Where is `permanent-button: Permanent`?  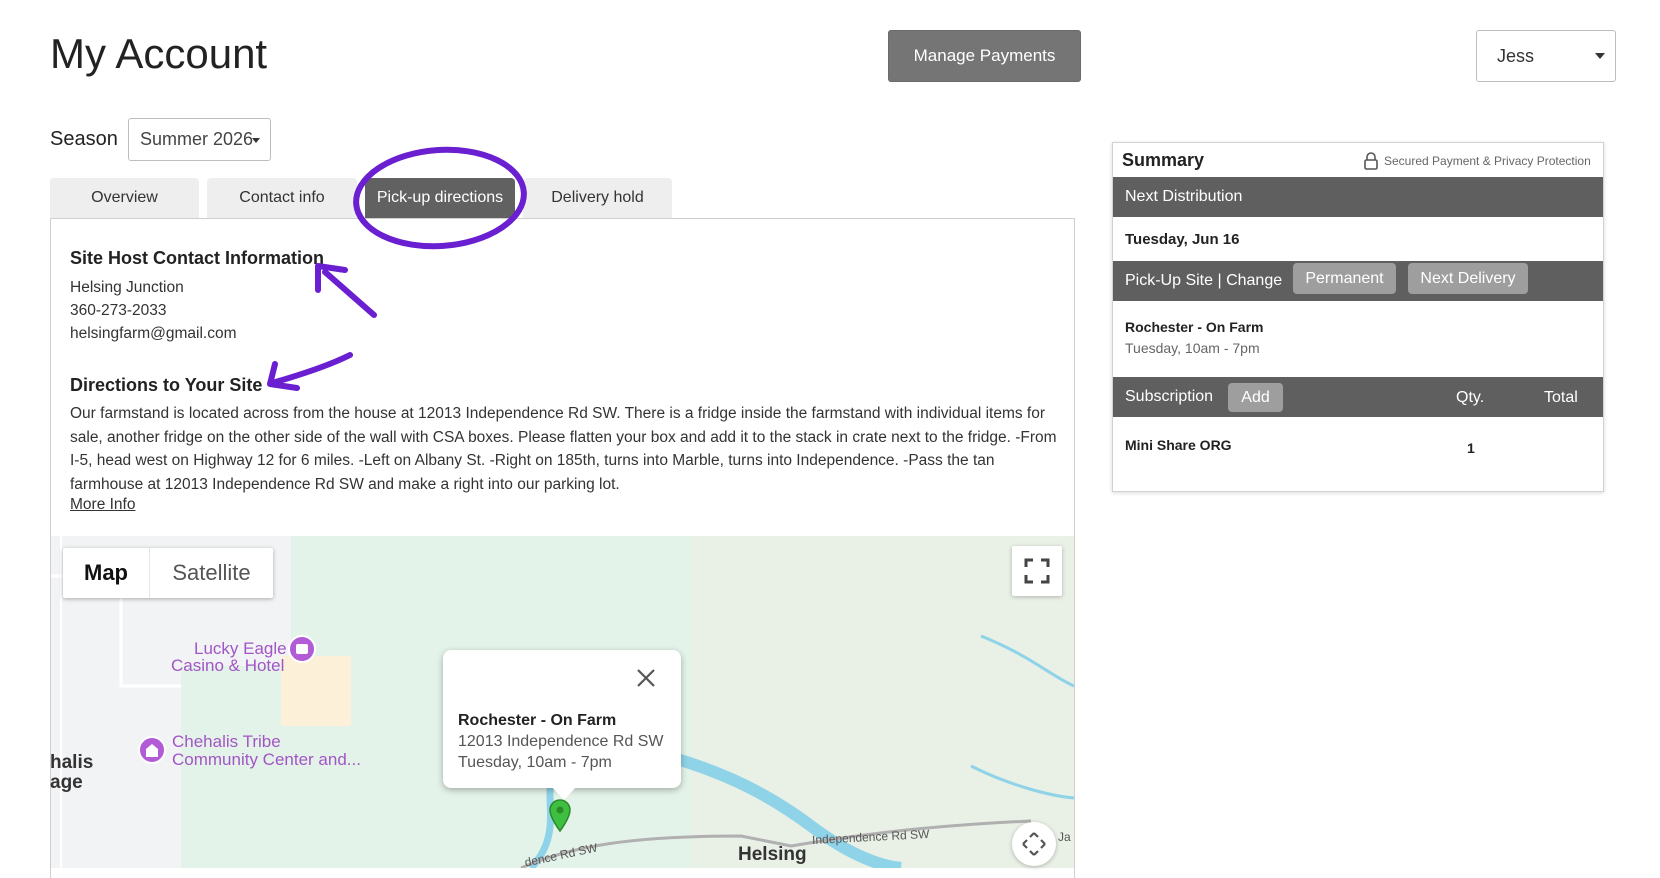
permanent-button: Permanent is located at coordinates (1344, 278).